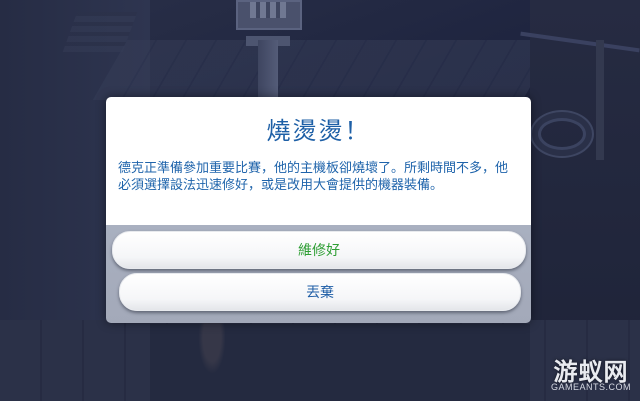 This screenshot has width=640, height=401. Describe the element at coordinates (325, 70) in the screenshot. I see `upper-floor` at that location.